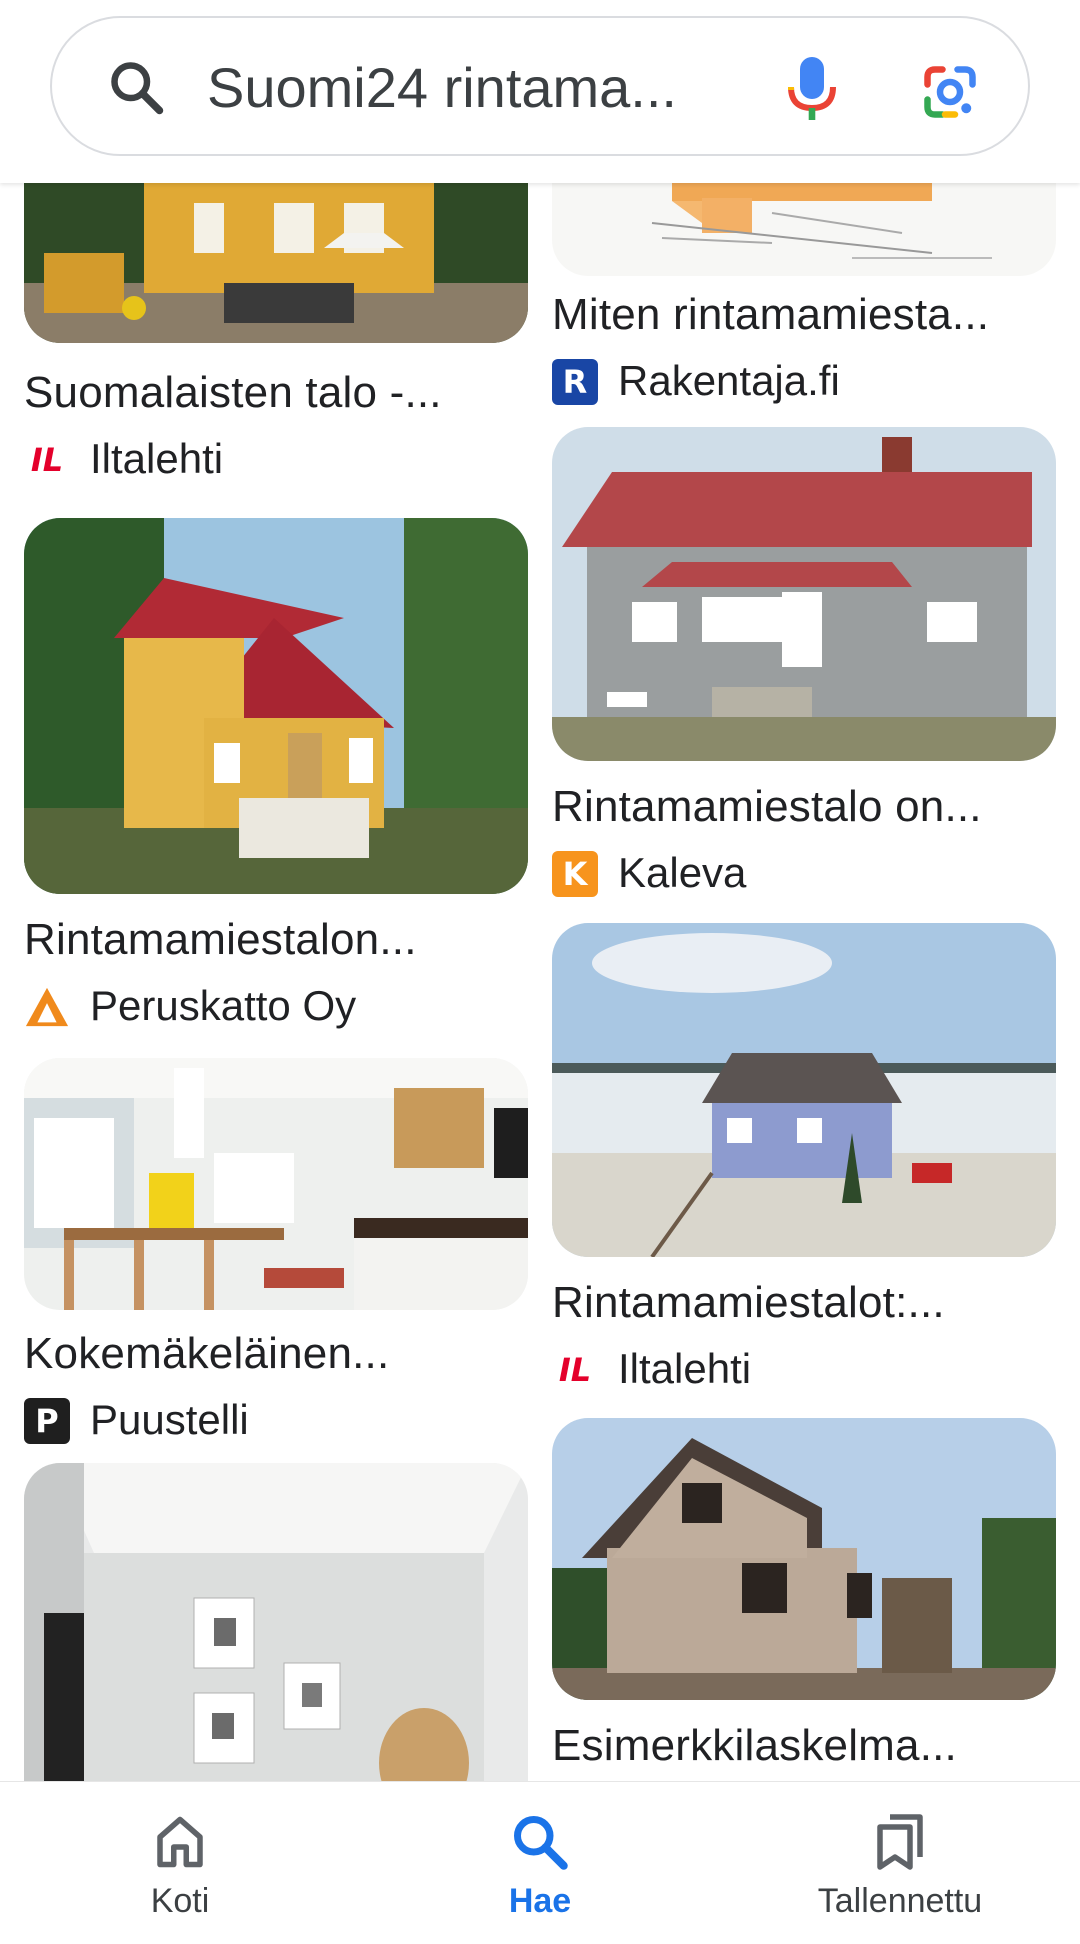 The width and height of the screenshot is (1080, 1944). I want to click on nav-home-label: Koti, so click(180, 1901).